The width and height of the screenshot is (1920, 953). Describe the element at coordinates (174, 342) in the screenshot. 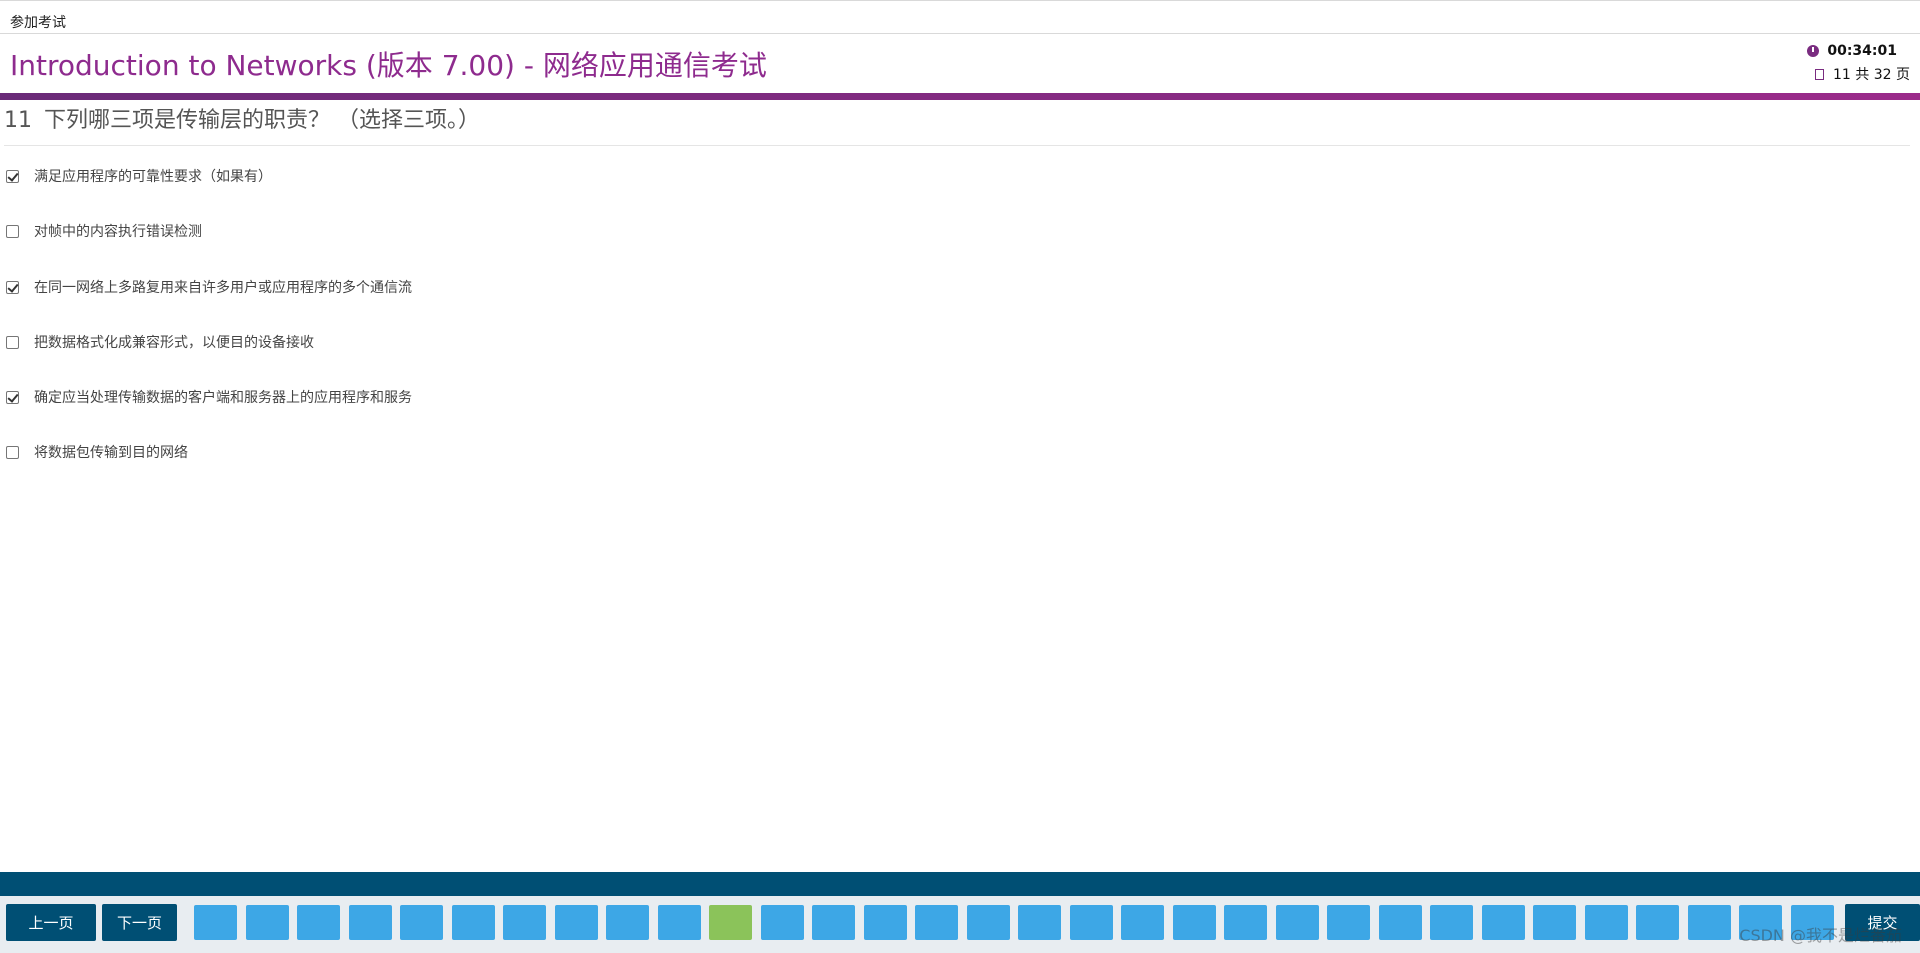

I see `option-label: 把数据格式化成兼容形式，以便目的设备接收` at that location.